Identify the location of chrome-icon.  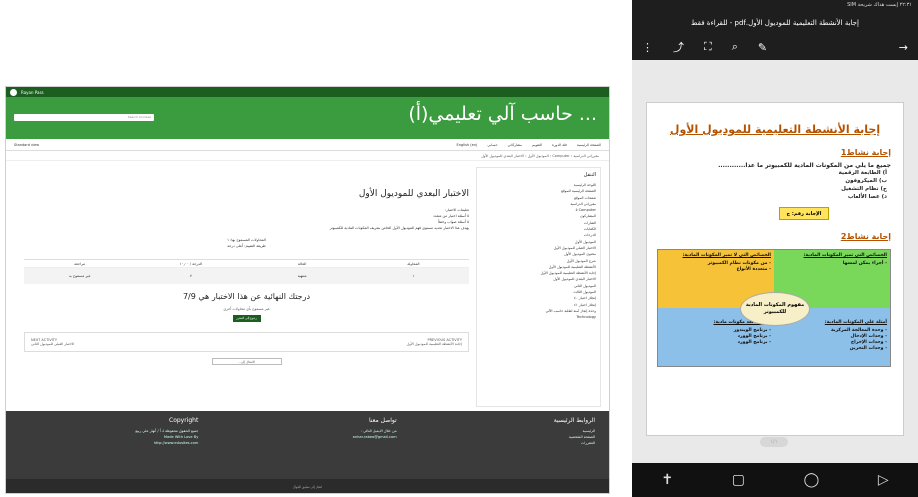
(13, 92).